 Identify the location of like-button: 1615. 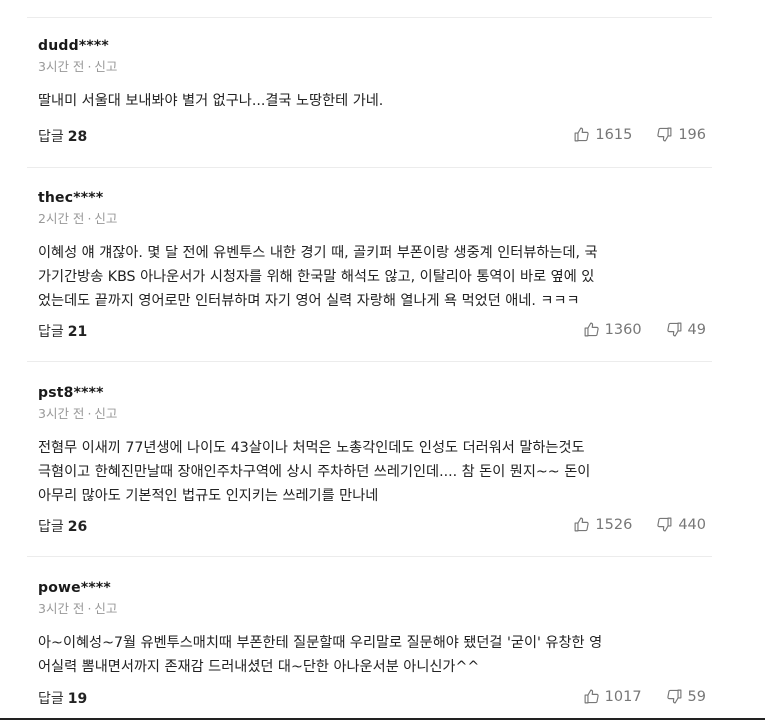
(602, 134).